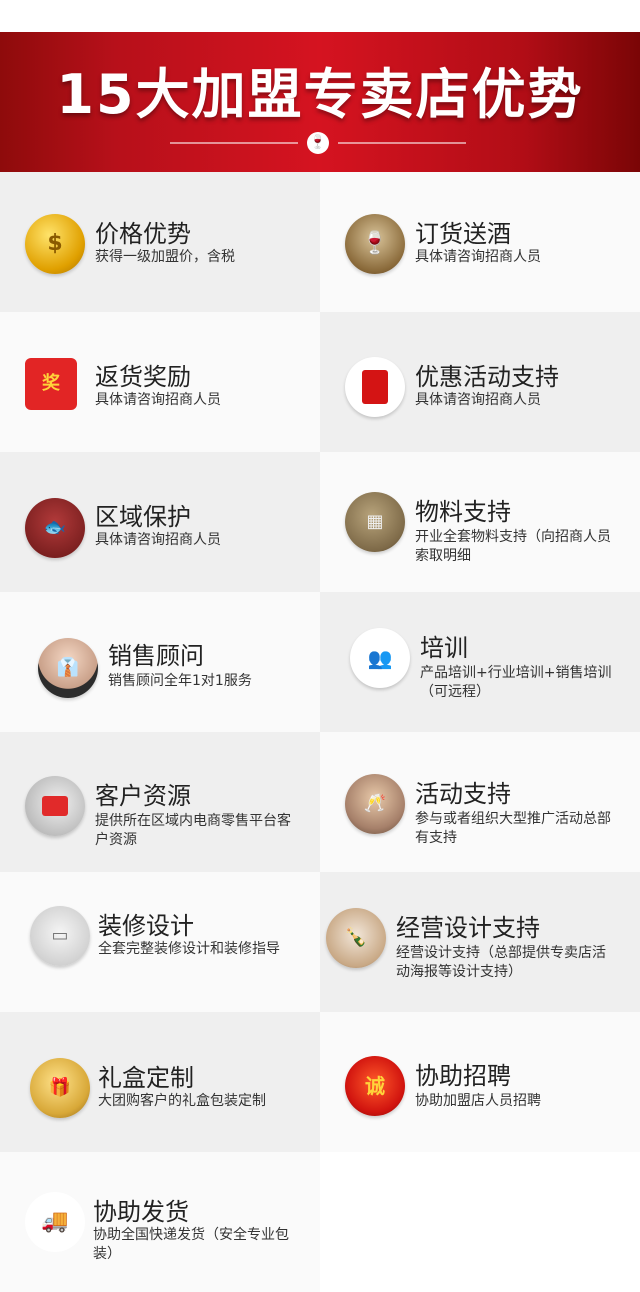 This screenshot has height=1292, width=640. What do you see at coordinates (165, 257) in the screenshot?
I see `advantage-desc: 获得一级加盟价，含税` at bounding box center [165, 257].